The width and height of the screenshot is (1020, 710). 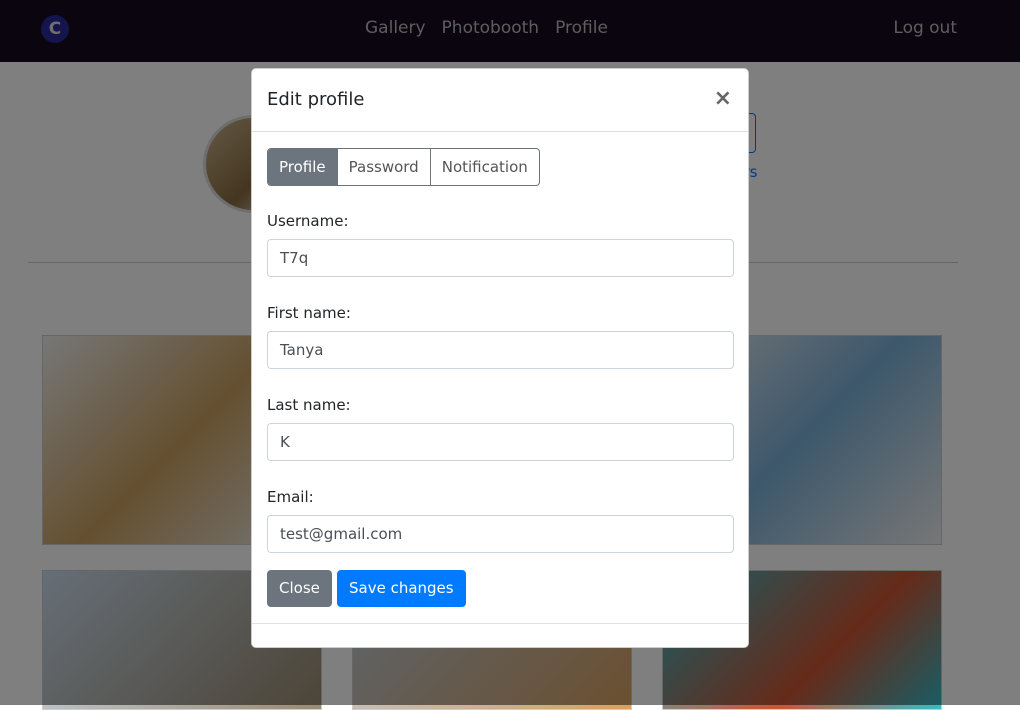 I want to click on username-input: T7q, so click(x=500, y=258).